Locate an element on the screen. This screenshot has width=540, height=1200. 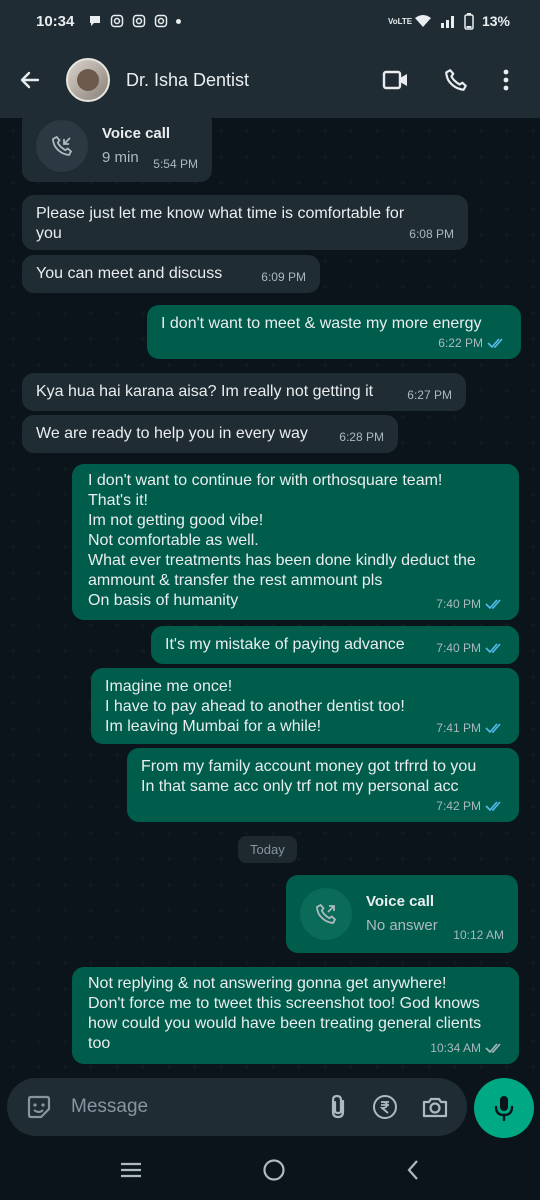
message-time: 5:54 PM is located at coordinates (175, 164).